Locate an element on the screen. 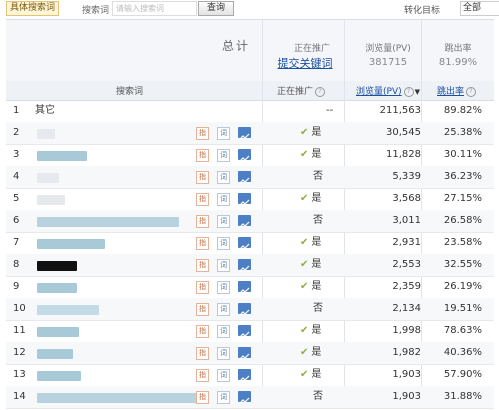 The image size is (499, 410). pv-header-summary: 浏览量(PV) is located at coordinates (388, 49).